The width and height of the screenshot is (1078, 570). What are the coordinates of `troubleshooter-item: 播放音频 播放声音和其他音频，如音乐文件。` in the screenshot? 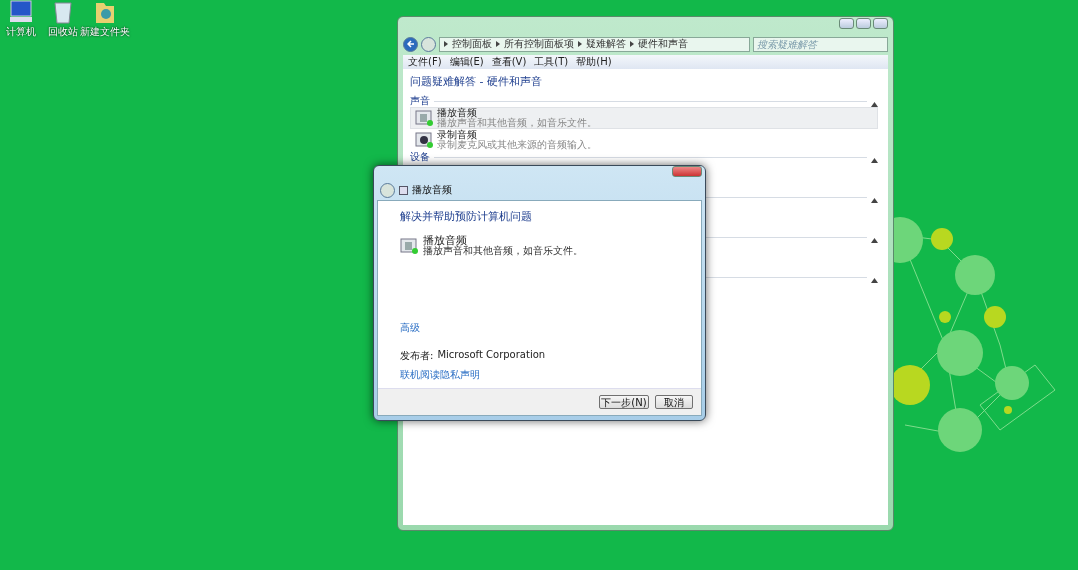 It's located at (644, 118).